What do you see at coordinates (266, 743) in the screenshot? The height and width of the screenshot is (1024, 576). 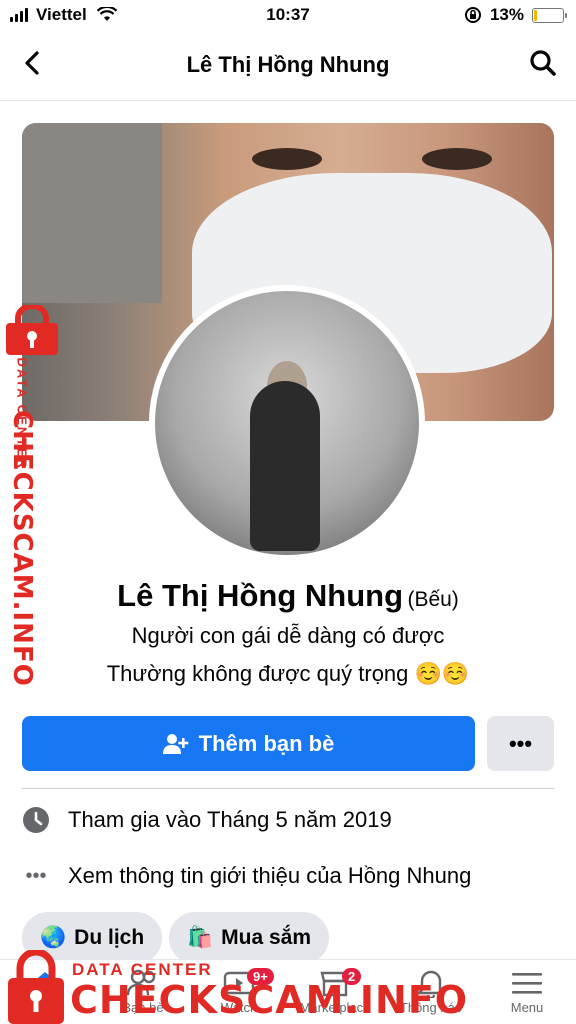 I see `add-friend-label: Thêm bạn bè` at bounding box center [266, 743].